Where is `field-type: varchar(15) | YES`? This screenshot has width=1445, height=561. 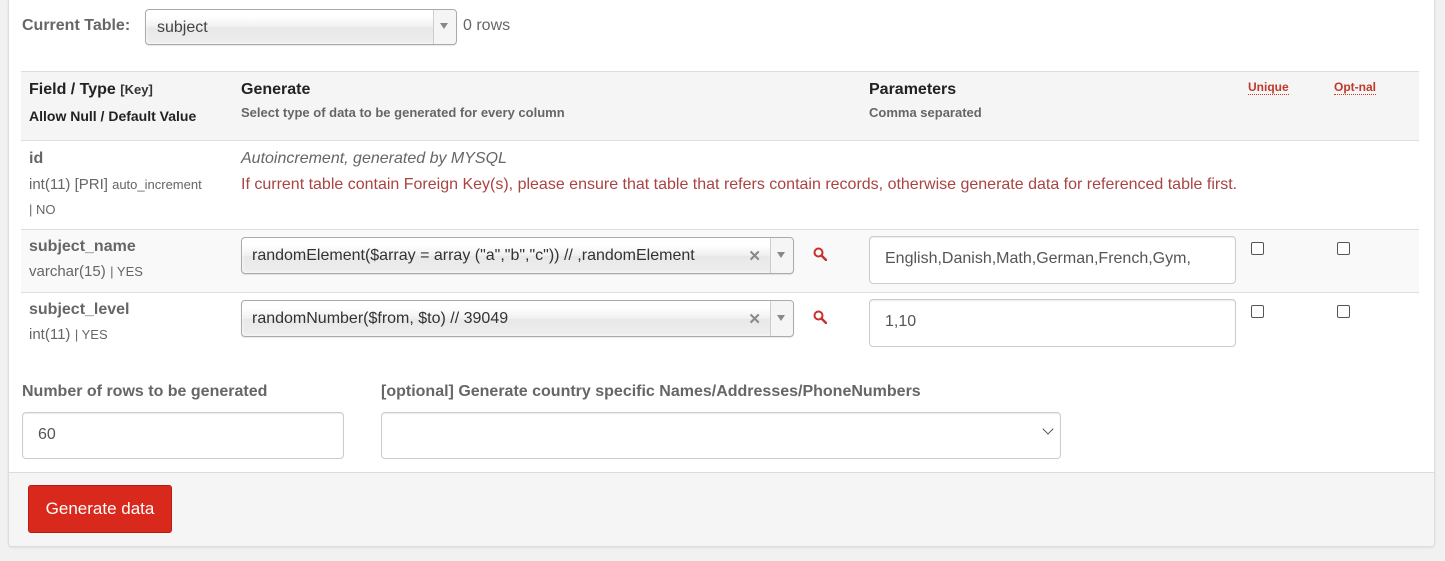 field-type: varchar(15) | YES is located at coordinates (86, 271).